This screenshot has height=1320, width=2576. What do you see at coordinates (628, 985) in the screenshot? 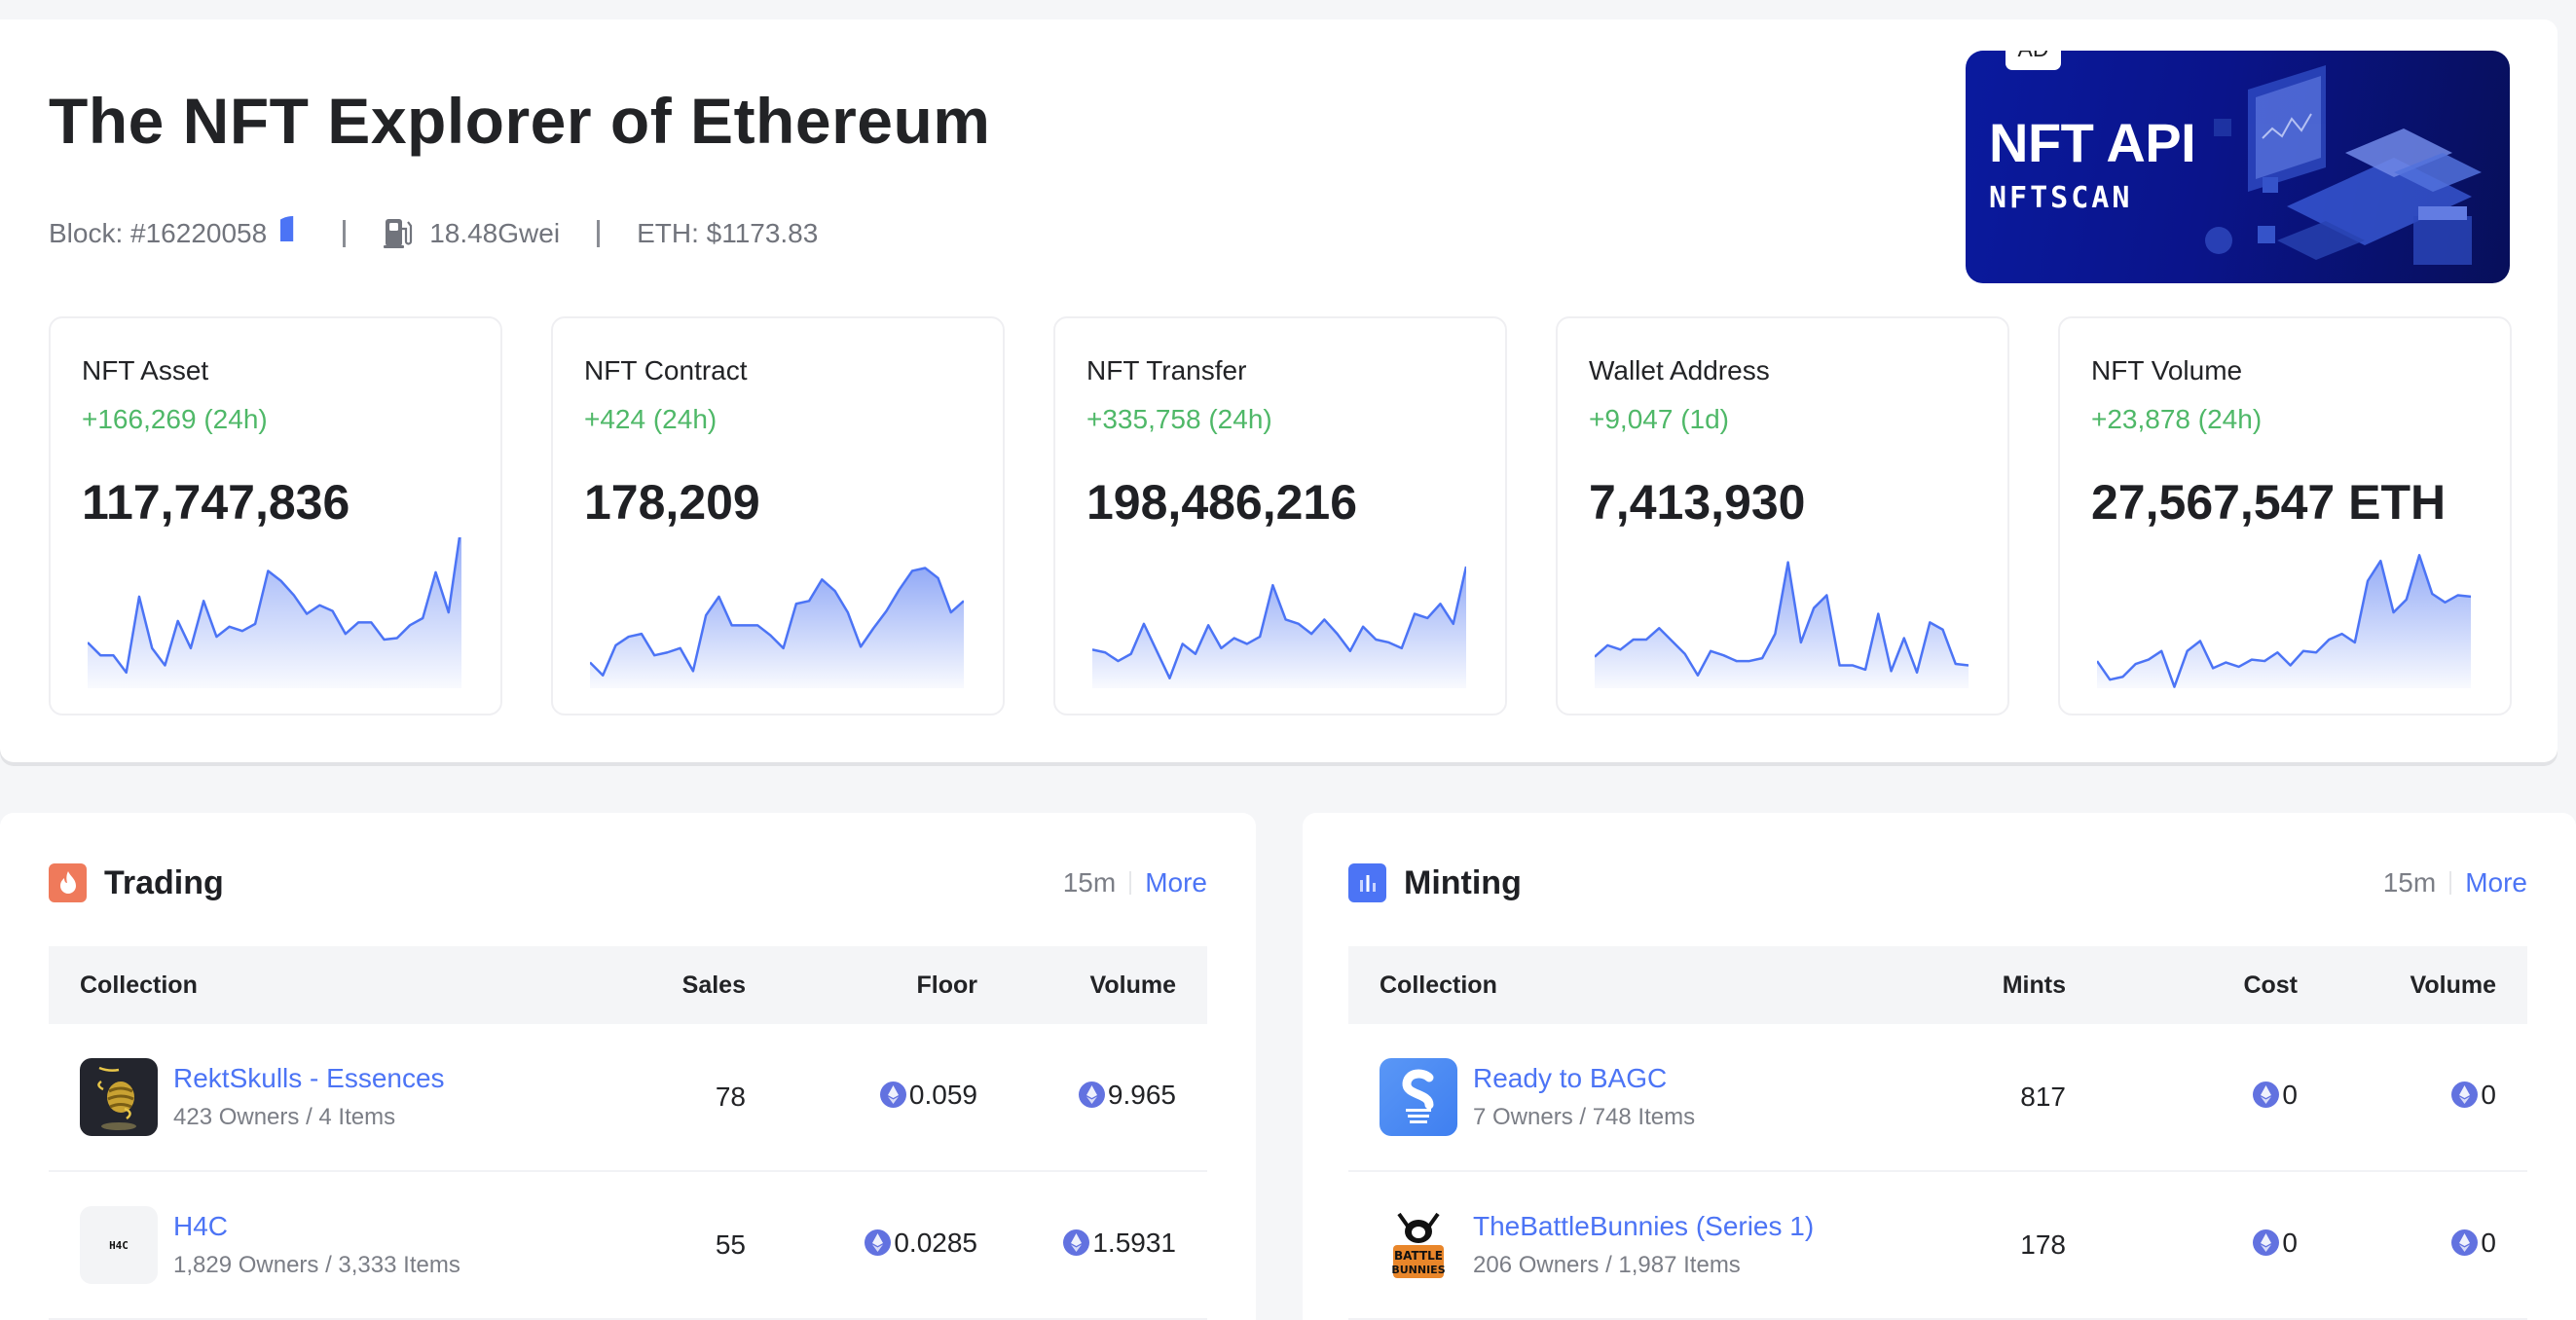
I see `table-header: Collection Sales Floor Volume` at bounding box center [628, 985].